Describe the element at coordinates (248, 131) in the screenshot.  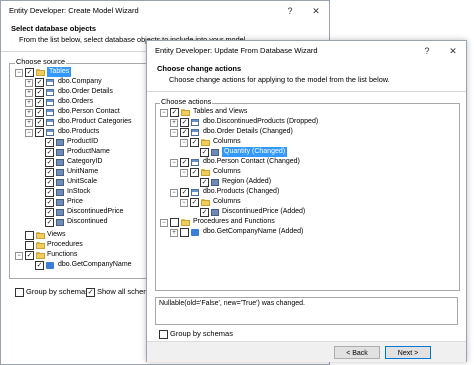
I see `tree-label: dbo.Order Details (Changed)` at that location.